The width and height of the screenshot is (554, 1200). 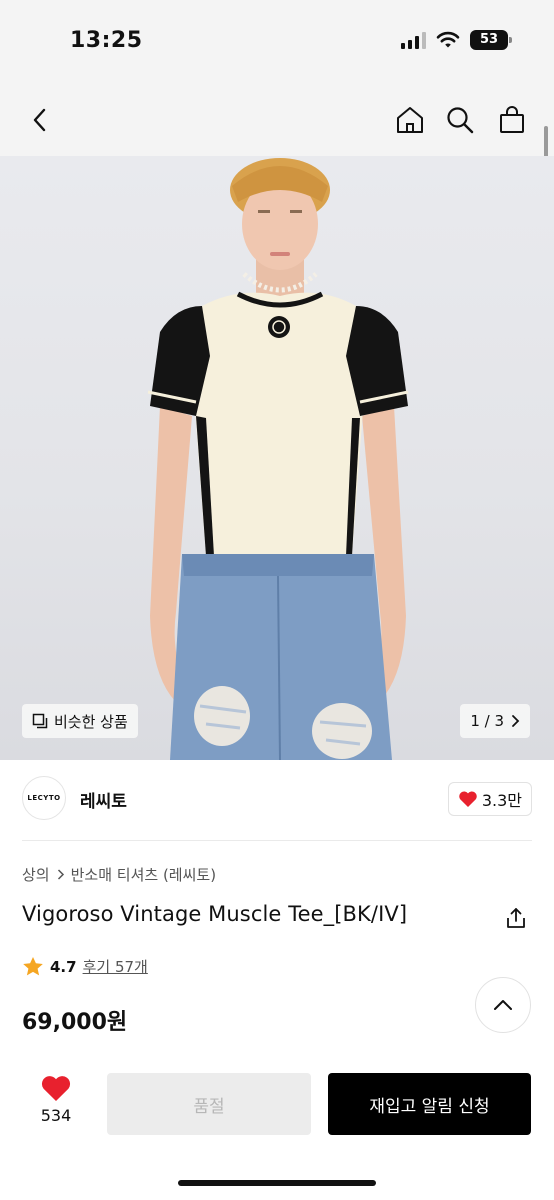 What do you see at coordinates (143, 874) in the screenshot?
I see `breadcrumb-subcategory: 반소매 티셔츠 (레씨토)` at bounding box center [143, 874].